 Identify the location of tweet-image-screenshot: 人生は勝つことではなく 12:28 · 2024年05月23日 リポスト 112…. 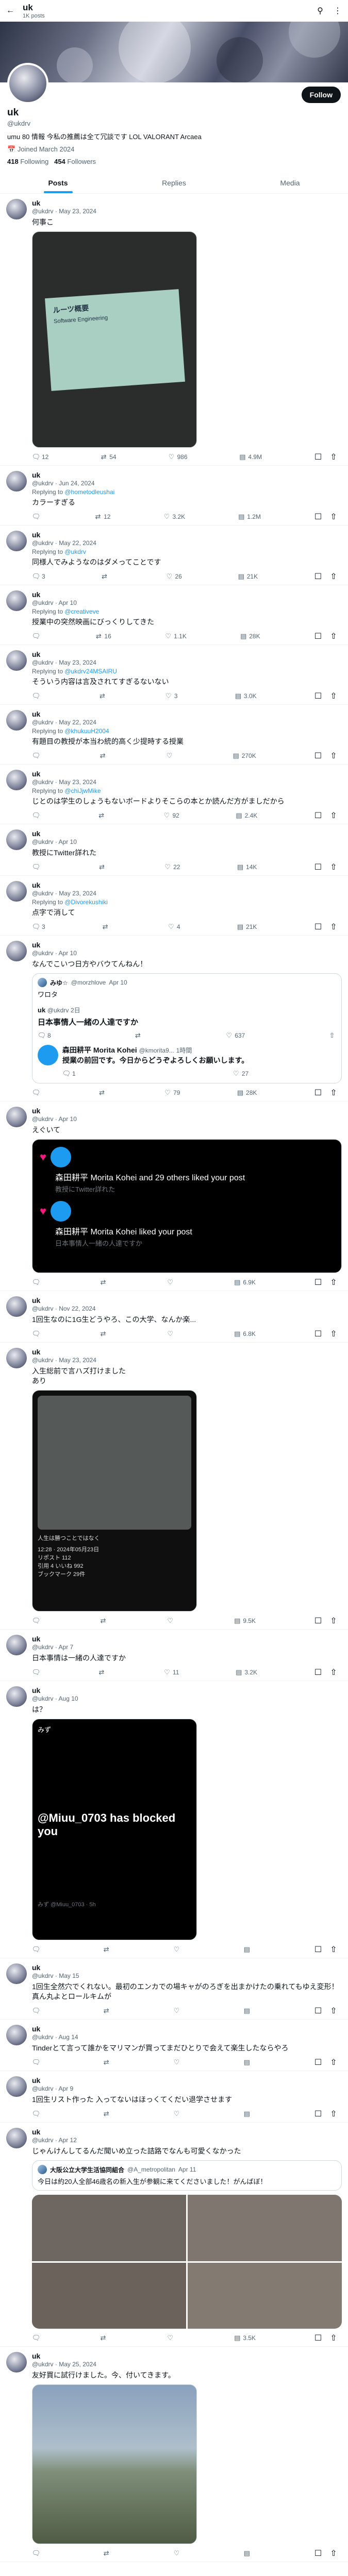
(114, 1501).